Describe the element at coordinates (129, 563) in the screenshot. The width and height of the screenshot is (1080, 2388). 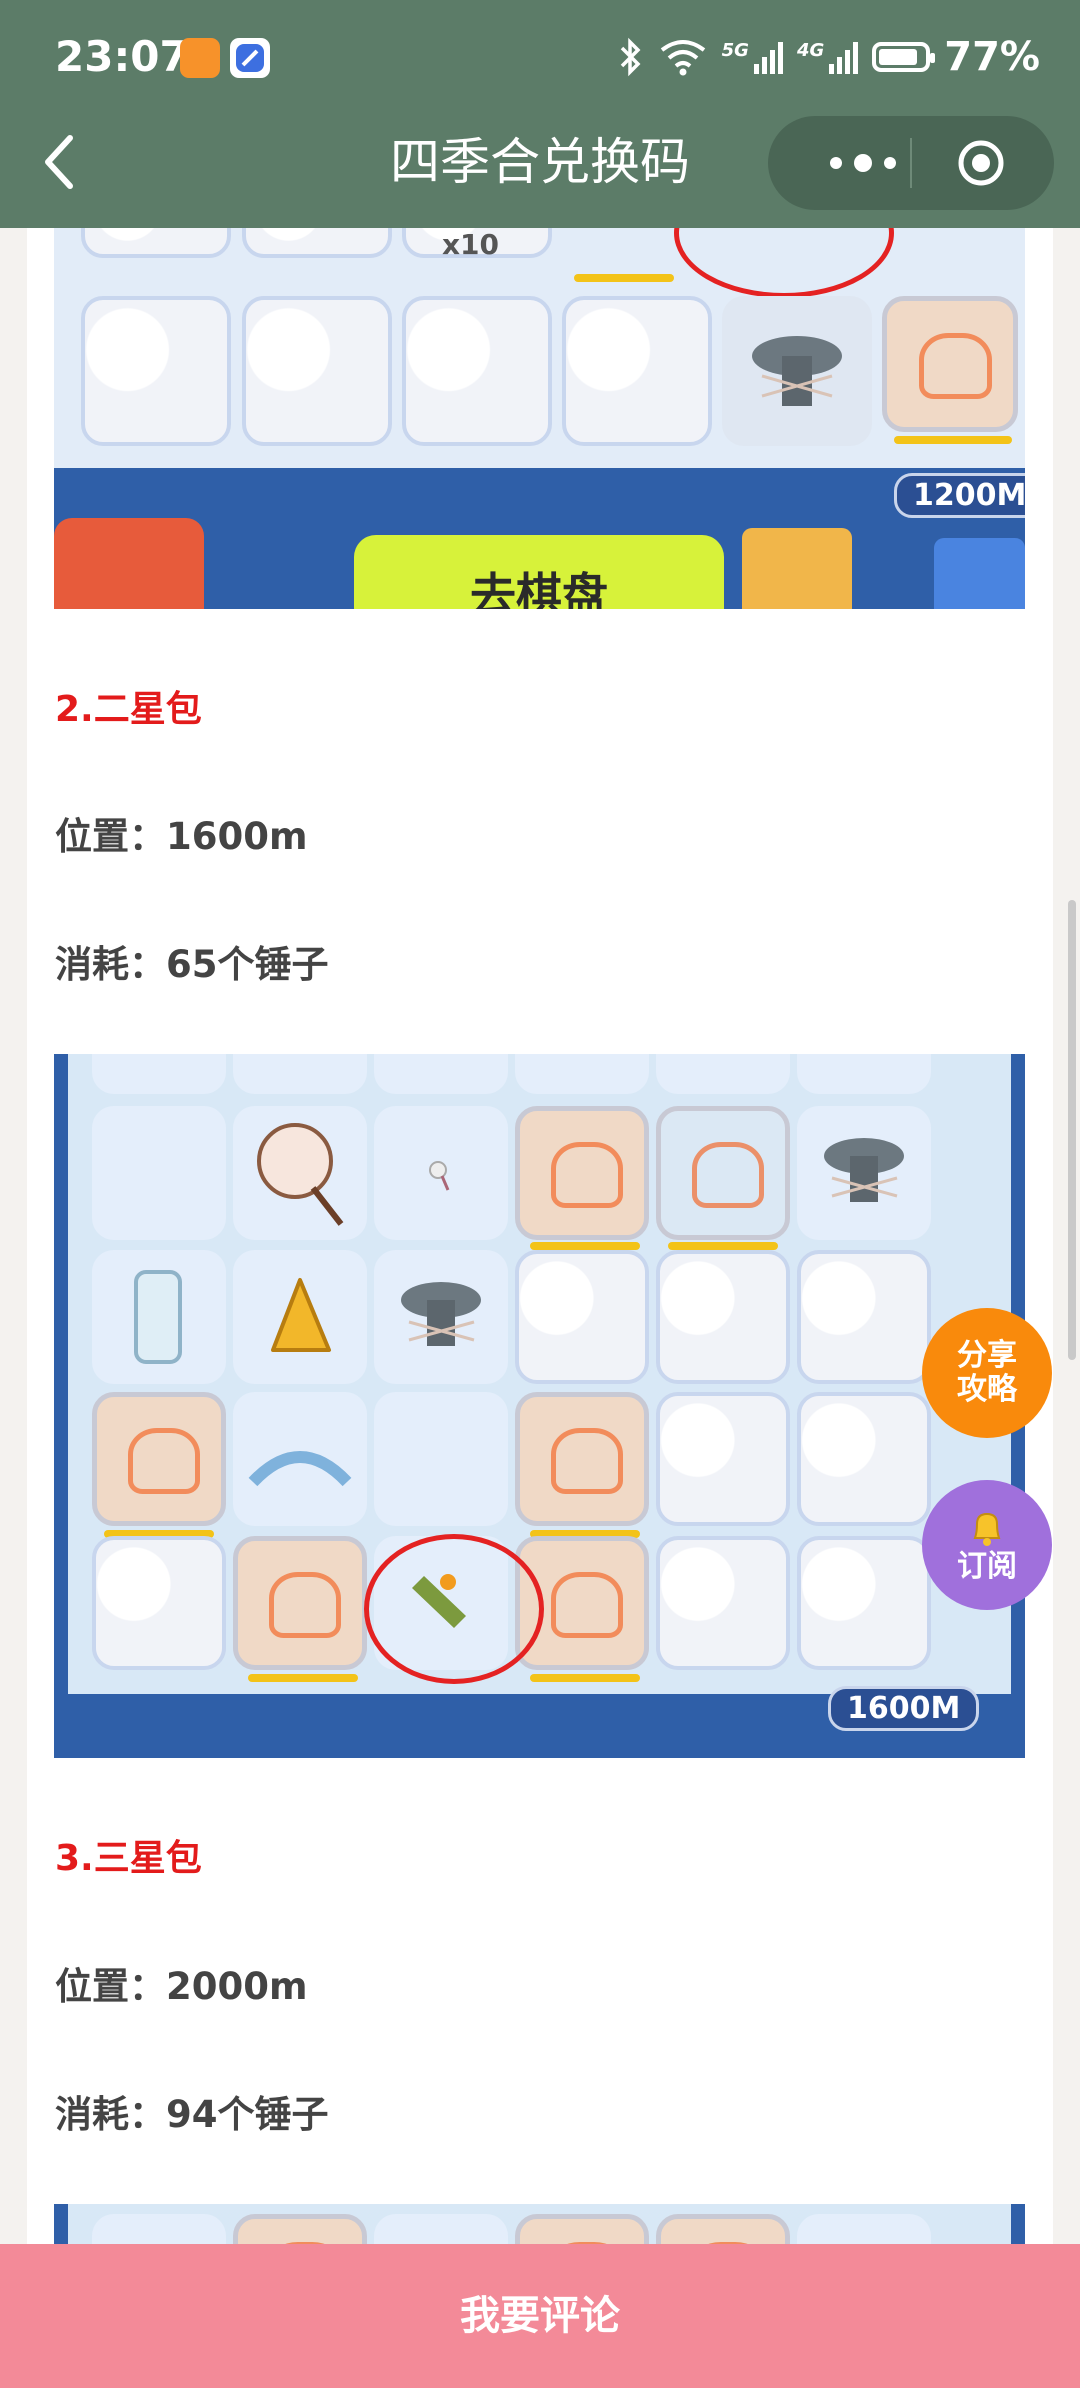
I see `back-arrow-button` at that location.